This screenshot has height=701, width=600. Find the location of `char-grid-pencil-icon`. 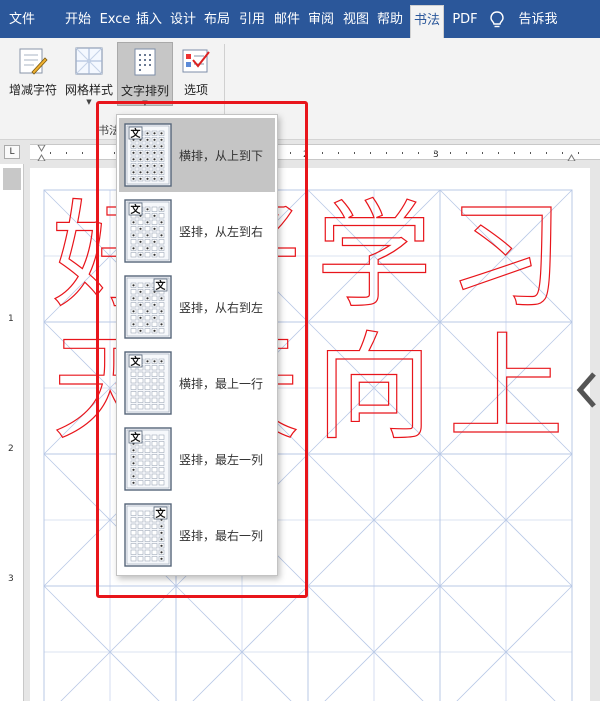

char-grid-pencil-icon is located at coordinates (33, 61).